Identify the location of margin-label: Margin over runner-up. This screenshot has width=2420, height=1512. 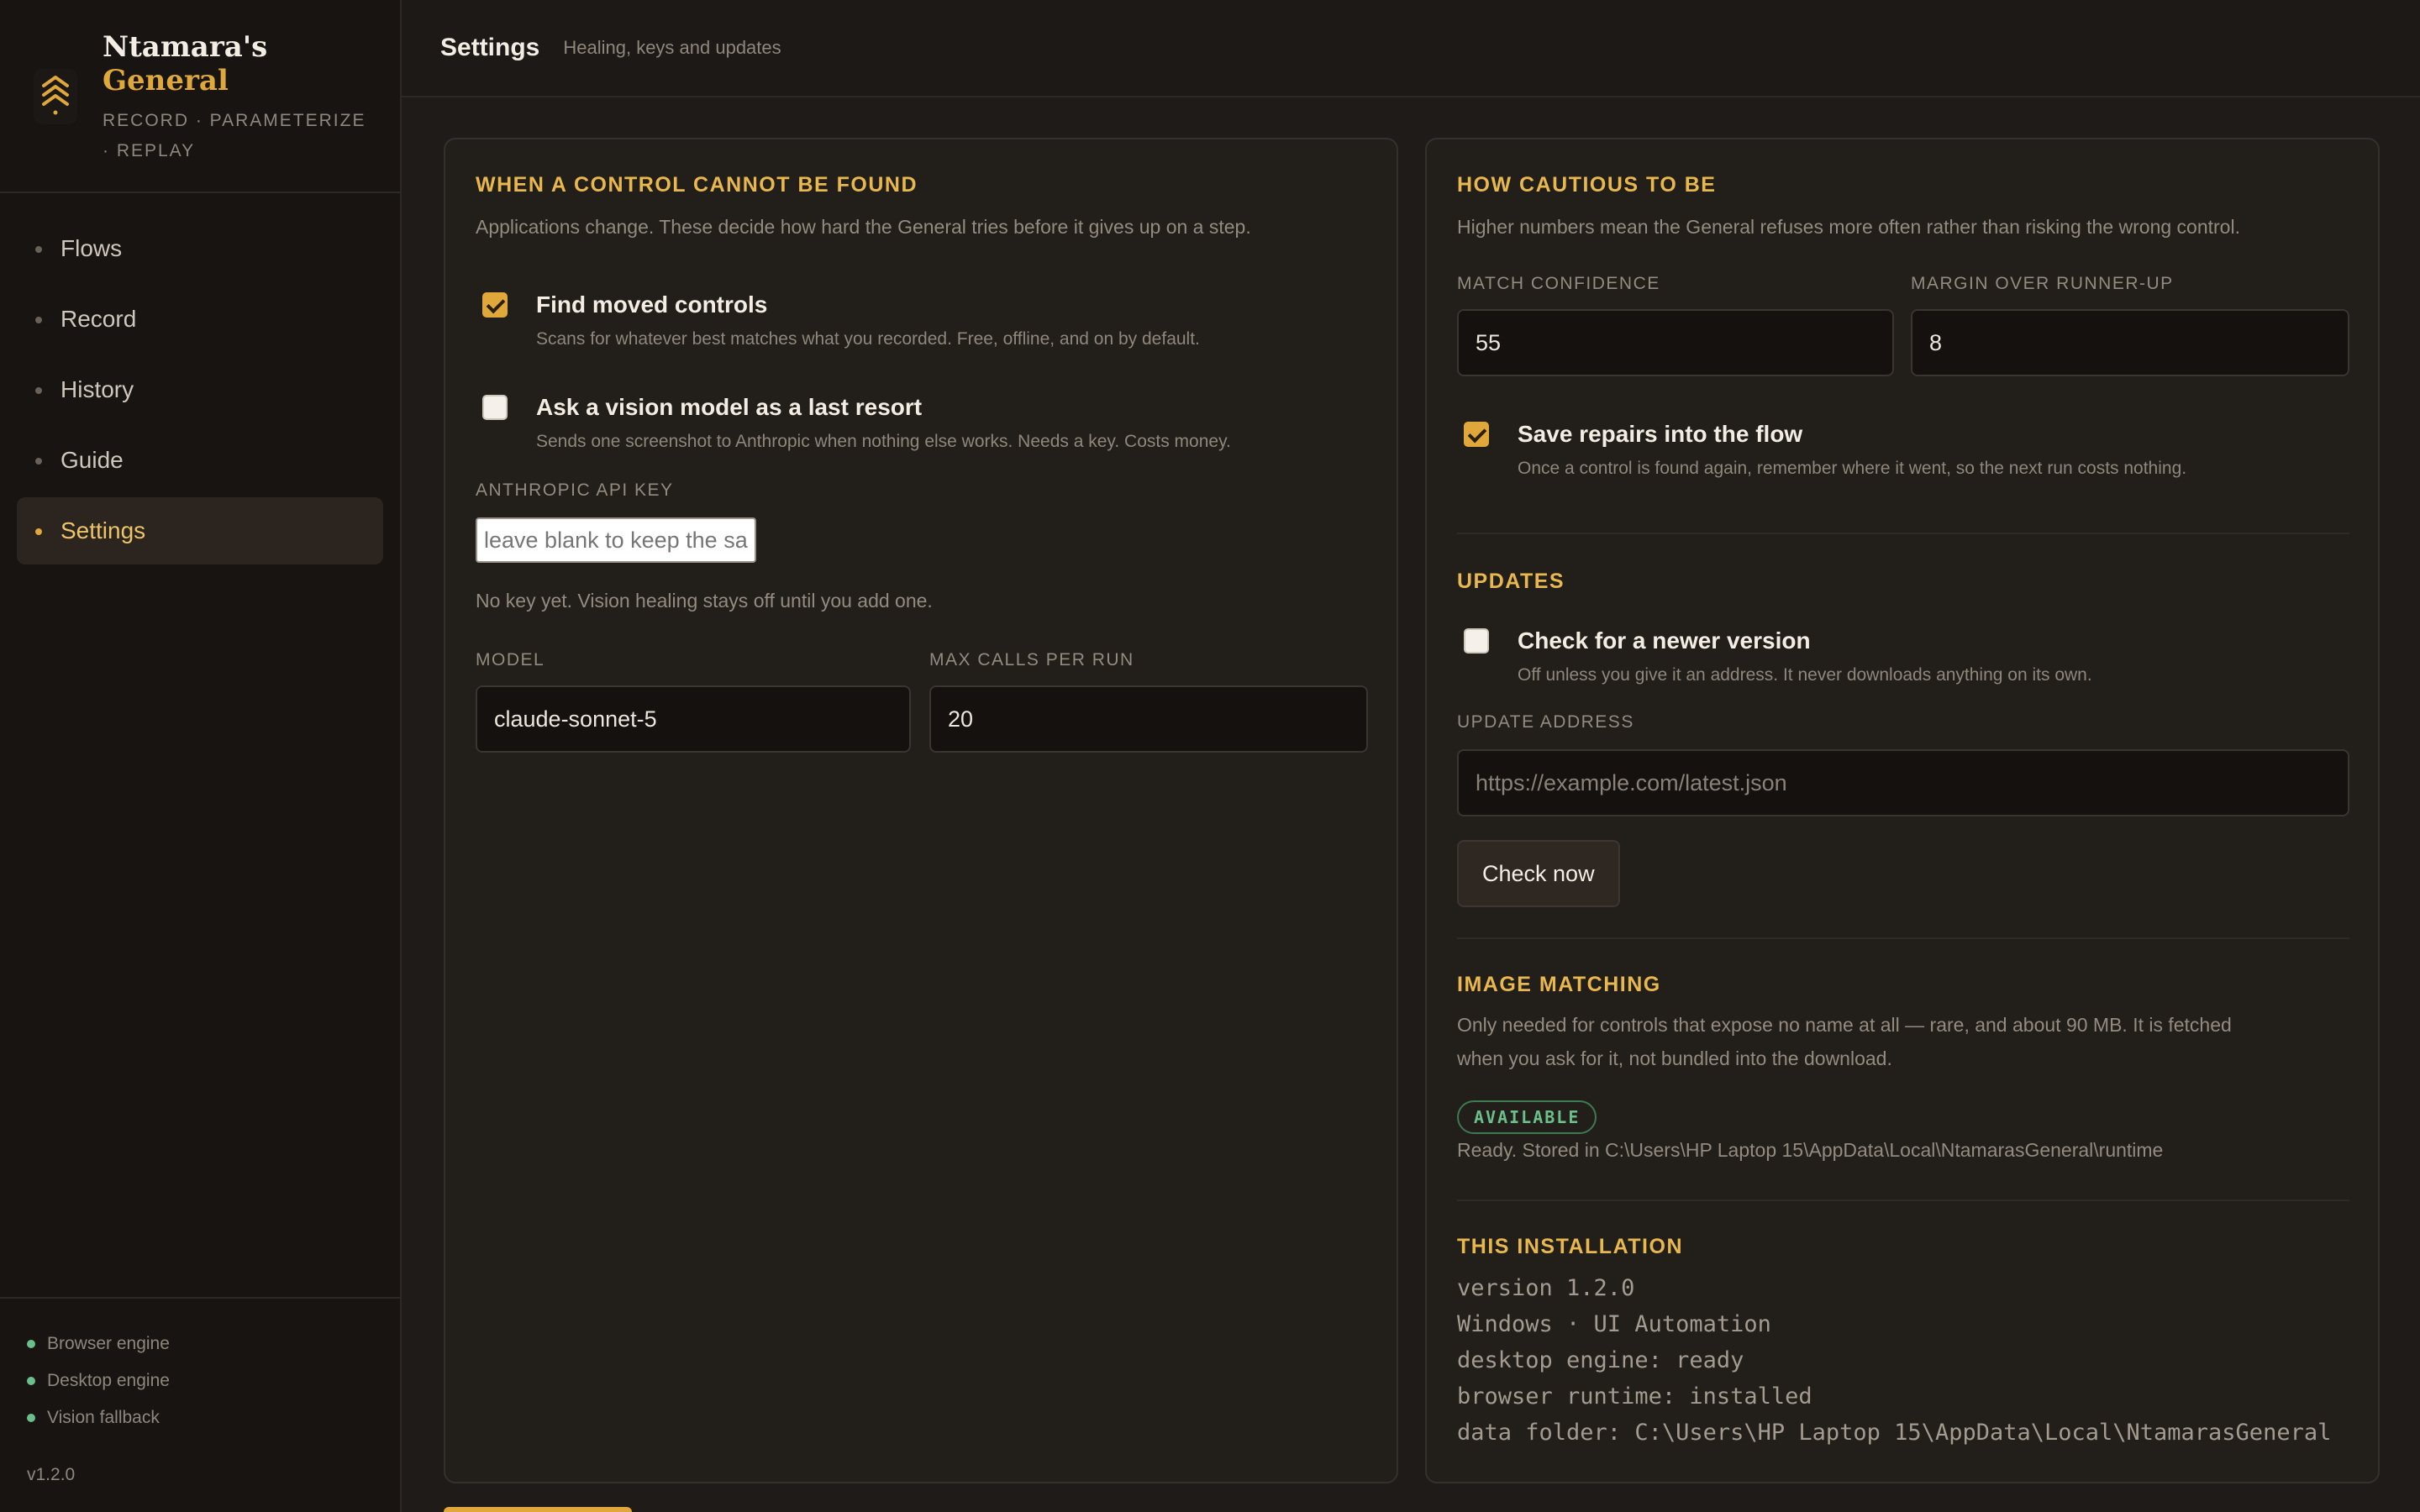
(2043, 283).